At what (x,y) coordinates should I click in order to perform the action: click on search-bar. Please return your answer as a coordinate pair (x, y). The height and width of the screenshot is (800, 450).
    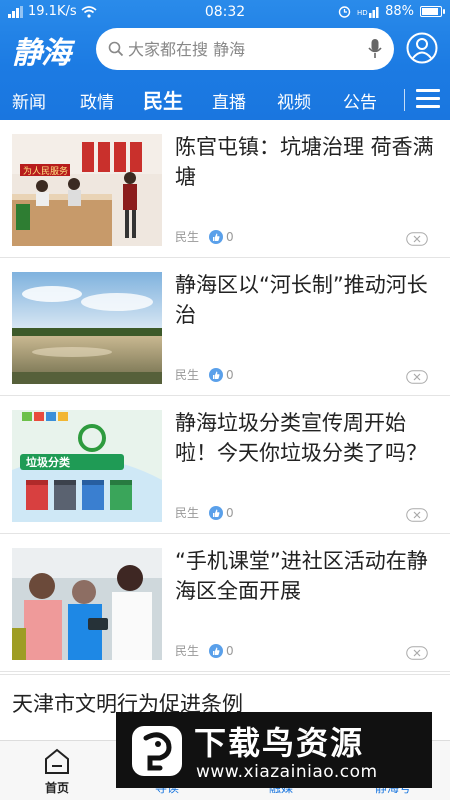
    Looking at the image, I should click on (245, 49).